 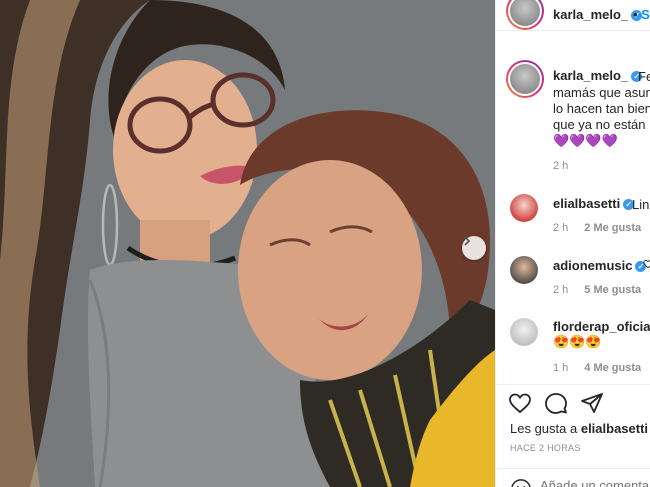 What do you see at coordinates (474, 248) in the screenshot?
I see `next-photo-button` at bounding box center [474, 248].